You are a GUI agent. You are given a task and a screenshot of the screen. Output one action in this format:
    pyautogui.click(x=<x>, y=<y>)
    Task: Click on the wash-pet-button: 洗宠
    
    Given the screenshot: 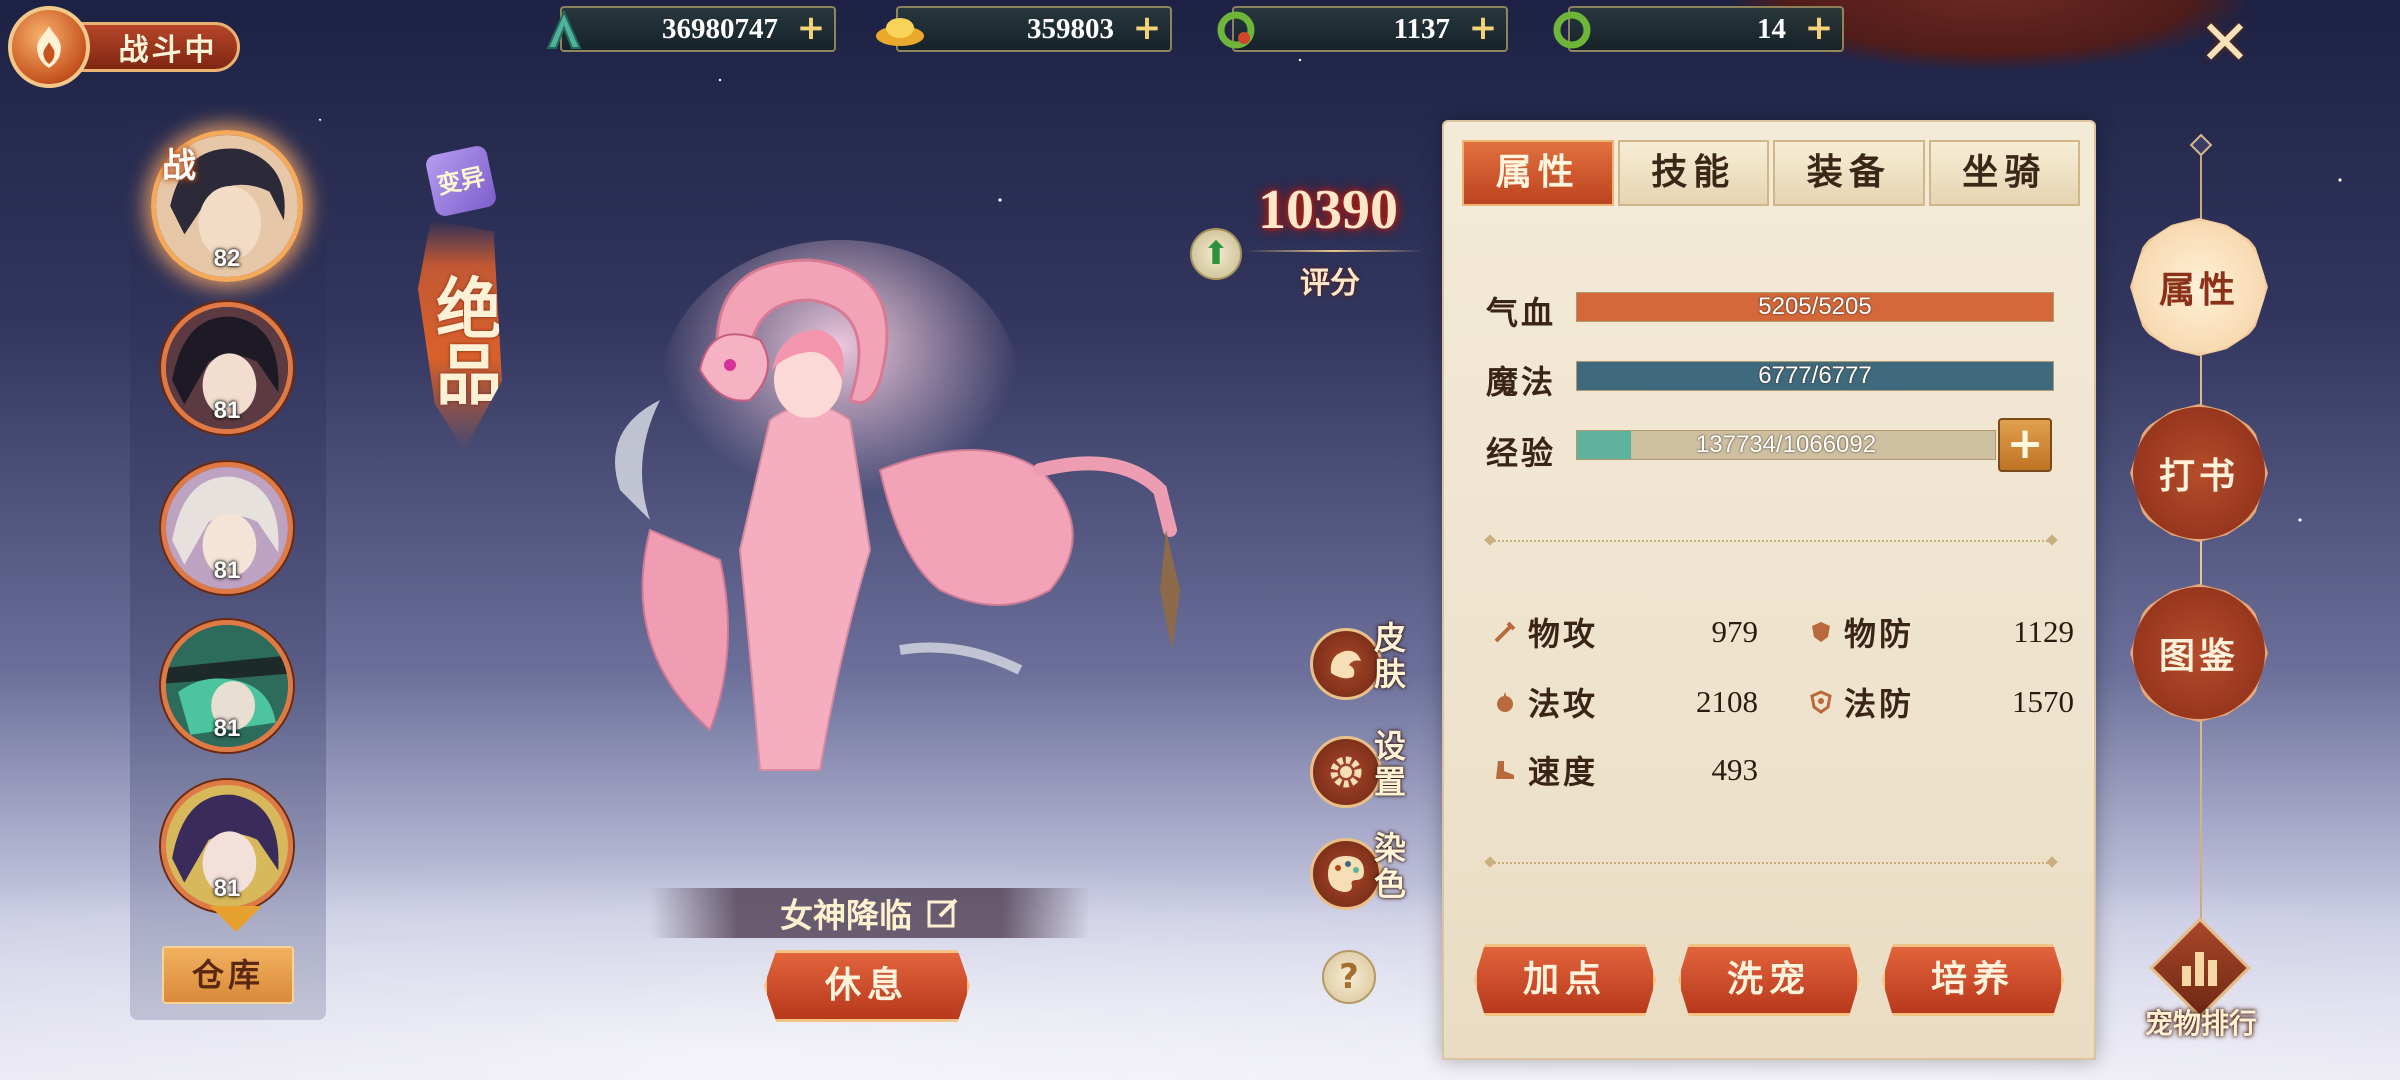 What is the action you would take?
    pyautogui.click(x=1769, y=980)
    